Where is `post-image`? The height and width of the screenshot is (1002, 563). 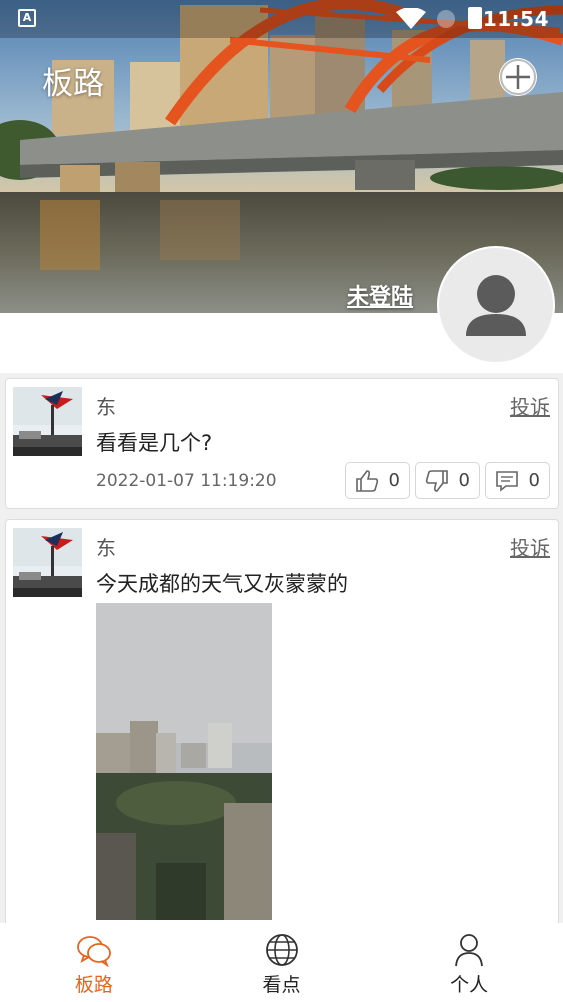
post-image is located at coordinates (184, 761).